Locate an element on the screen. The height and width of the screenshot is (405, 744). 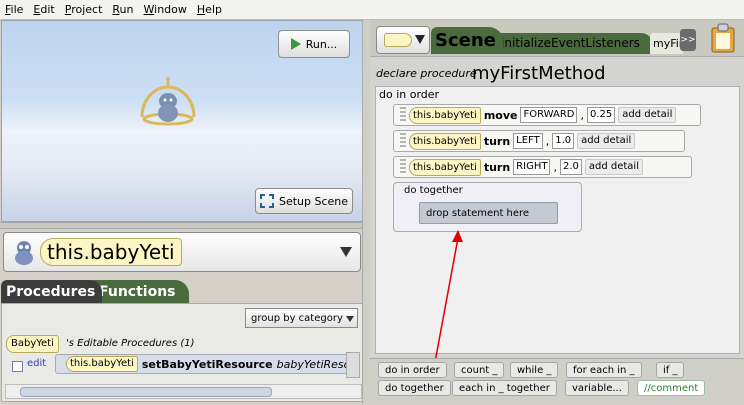
baby-yeti-avatar-icon is located at coordinates (24, 253).